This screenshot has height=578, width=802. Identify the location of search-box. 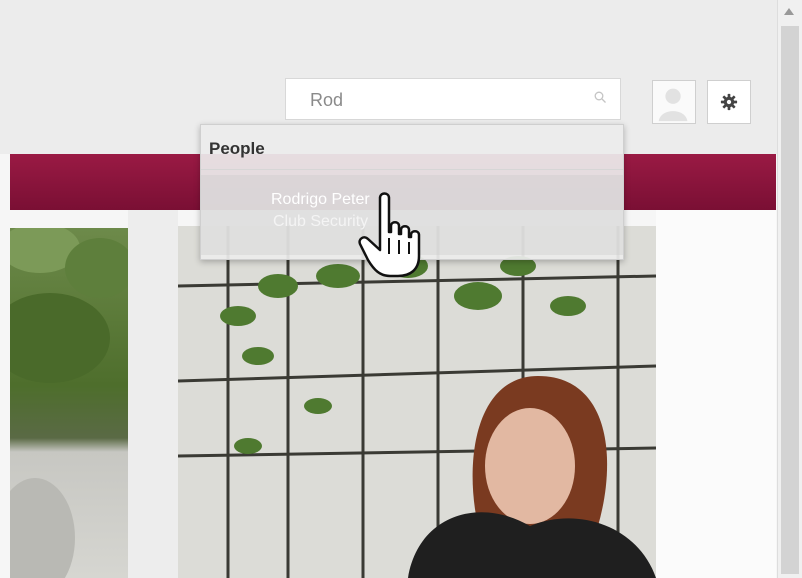
(453, 99).